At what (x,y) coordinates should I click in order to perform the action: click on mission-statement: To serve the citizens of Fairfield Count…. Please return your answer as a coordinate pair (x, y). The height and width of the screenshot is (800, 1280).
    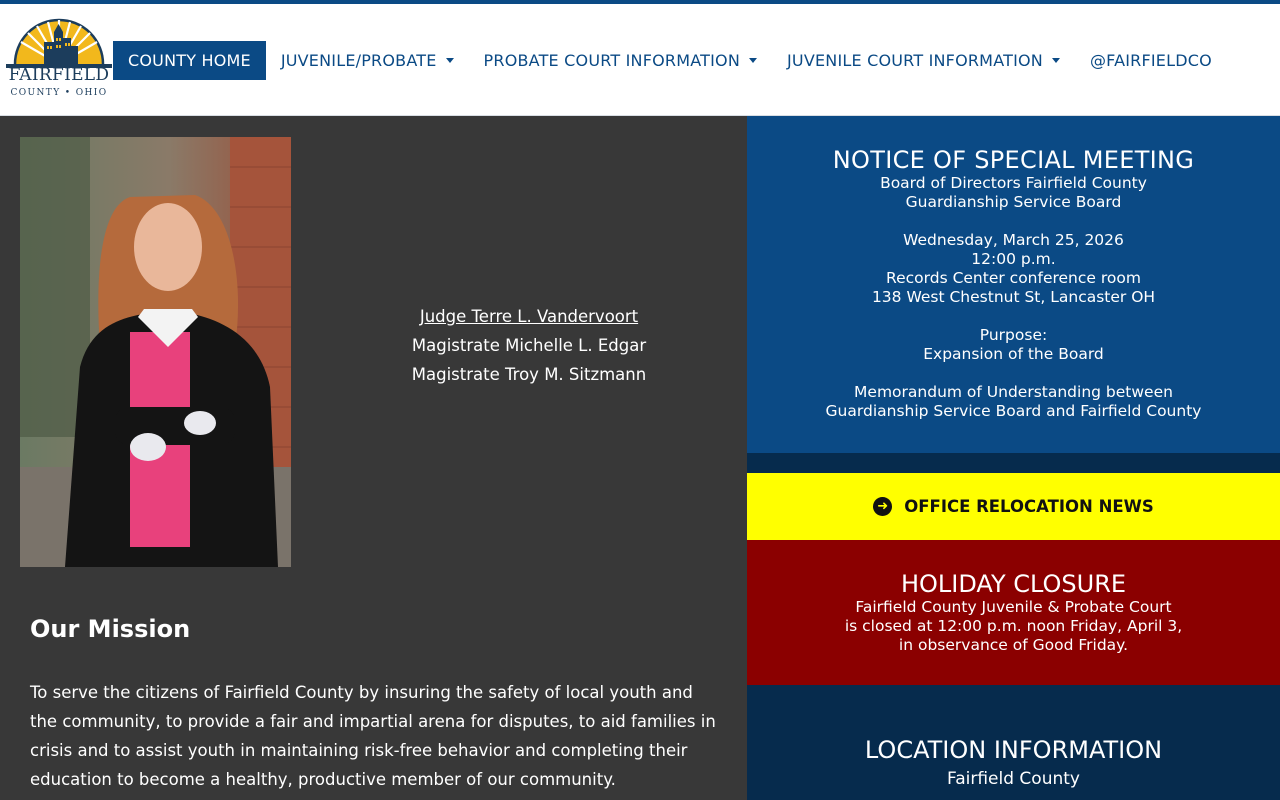
    Looking at the image, I should click on (373, 736).